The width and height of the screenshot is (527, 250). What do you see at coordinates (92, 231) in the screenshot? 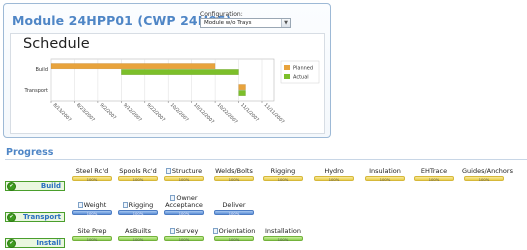
I see `task-name: Site Prep` at bounding box center [92, 231].